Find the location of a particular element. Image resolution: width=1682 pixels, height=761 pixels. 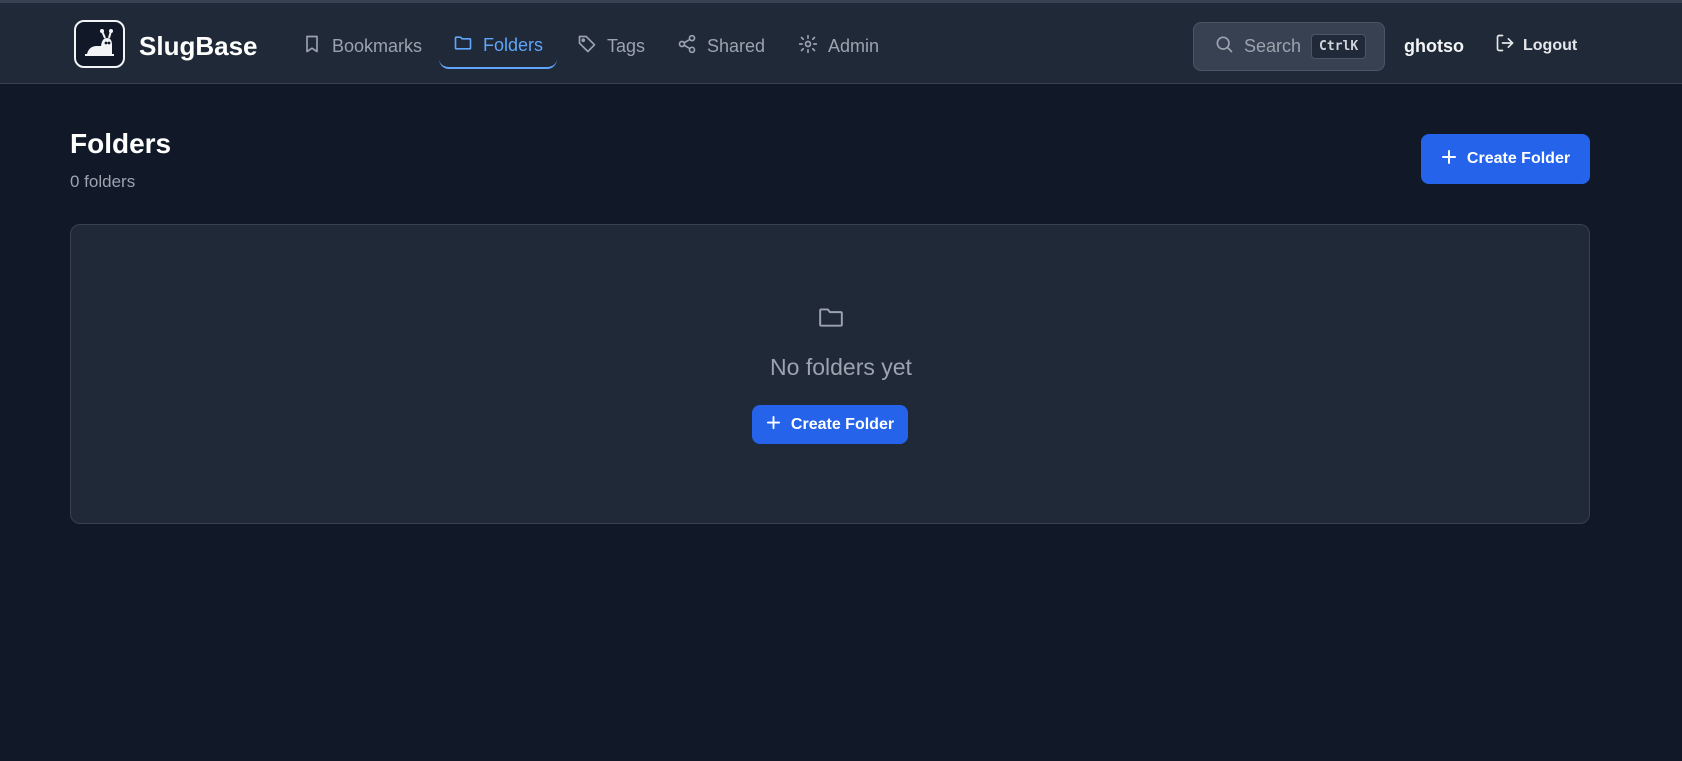

nav-label: Admin is located at coordinates (854, 45).